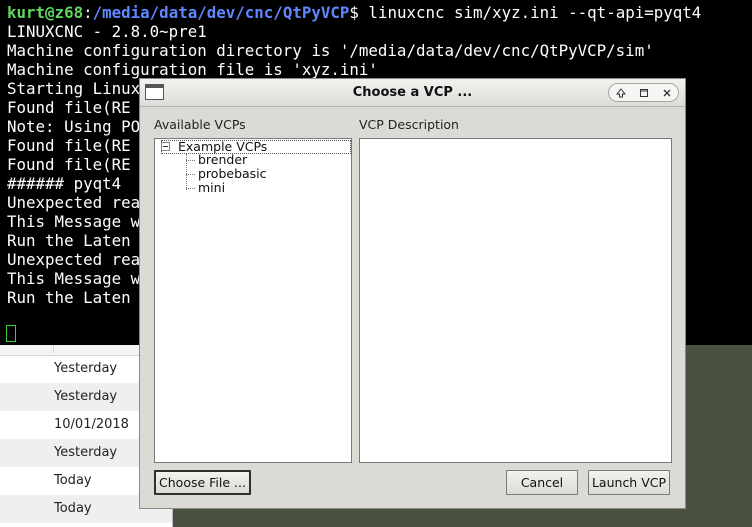 The image size is (752, 527). What do you see at coordinates (91, 424) in the screenshot?
I see `file-date: 10/01/2018` at bounding box center [91, 424].